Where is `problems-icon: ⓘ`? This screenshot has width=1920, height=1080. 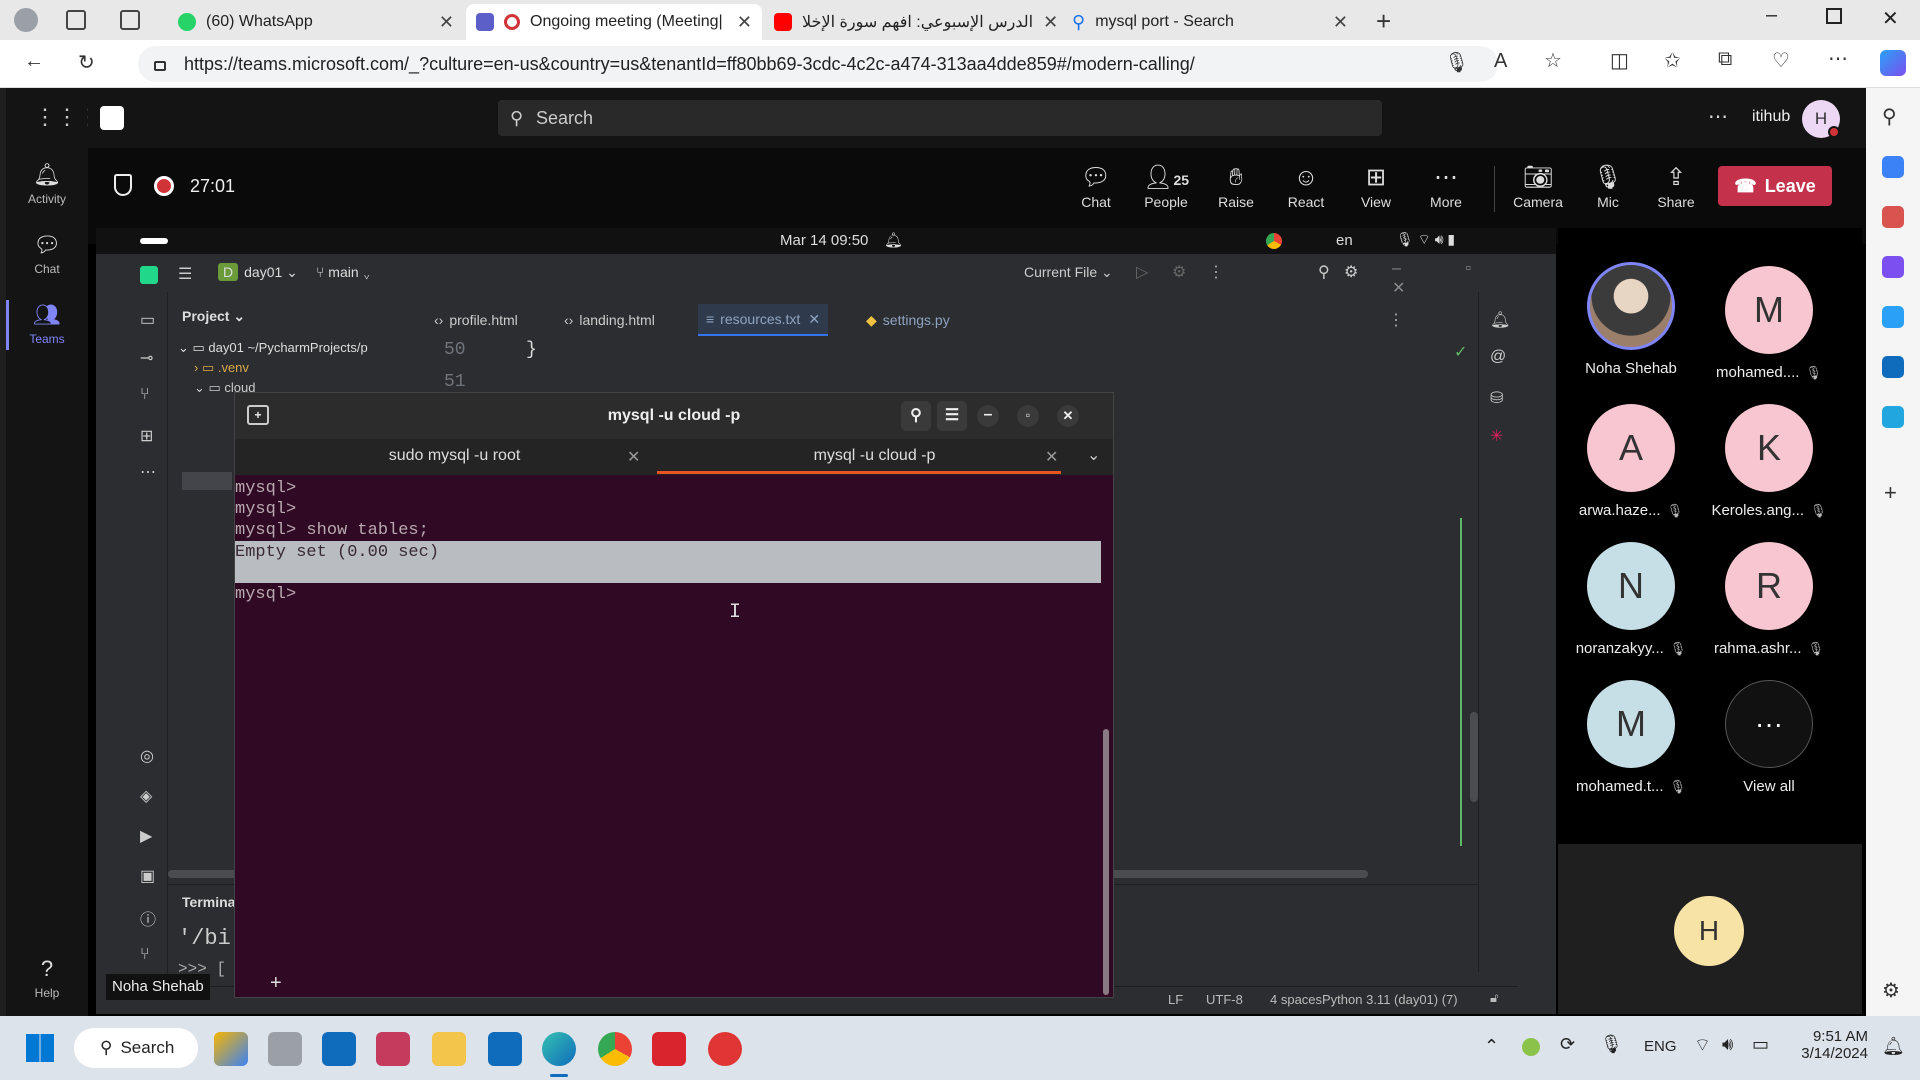
problems-icon: ⓘ is located at coordinates (148, 918).